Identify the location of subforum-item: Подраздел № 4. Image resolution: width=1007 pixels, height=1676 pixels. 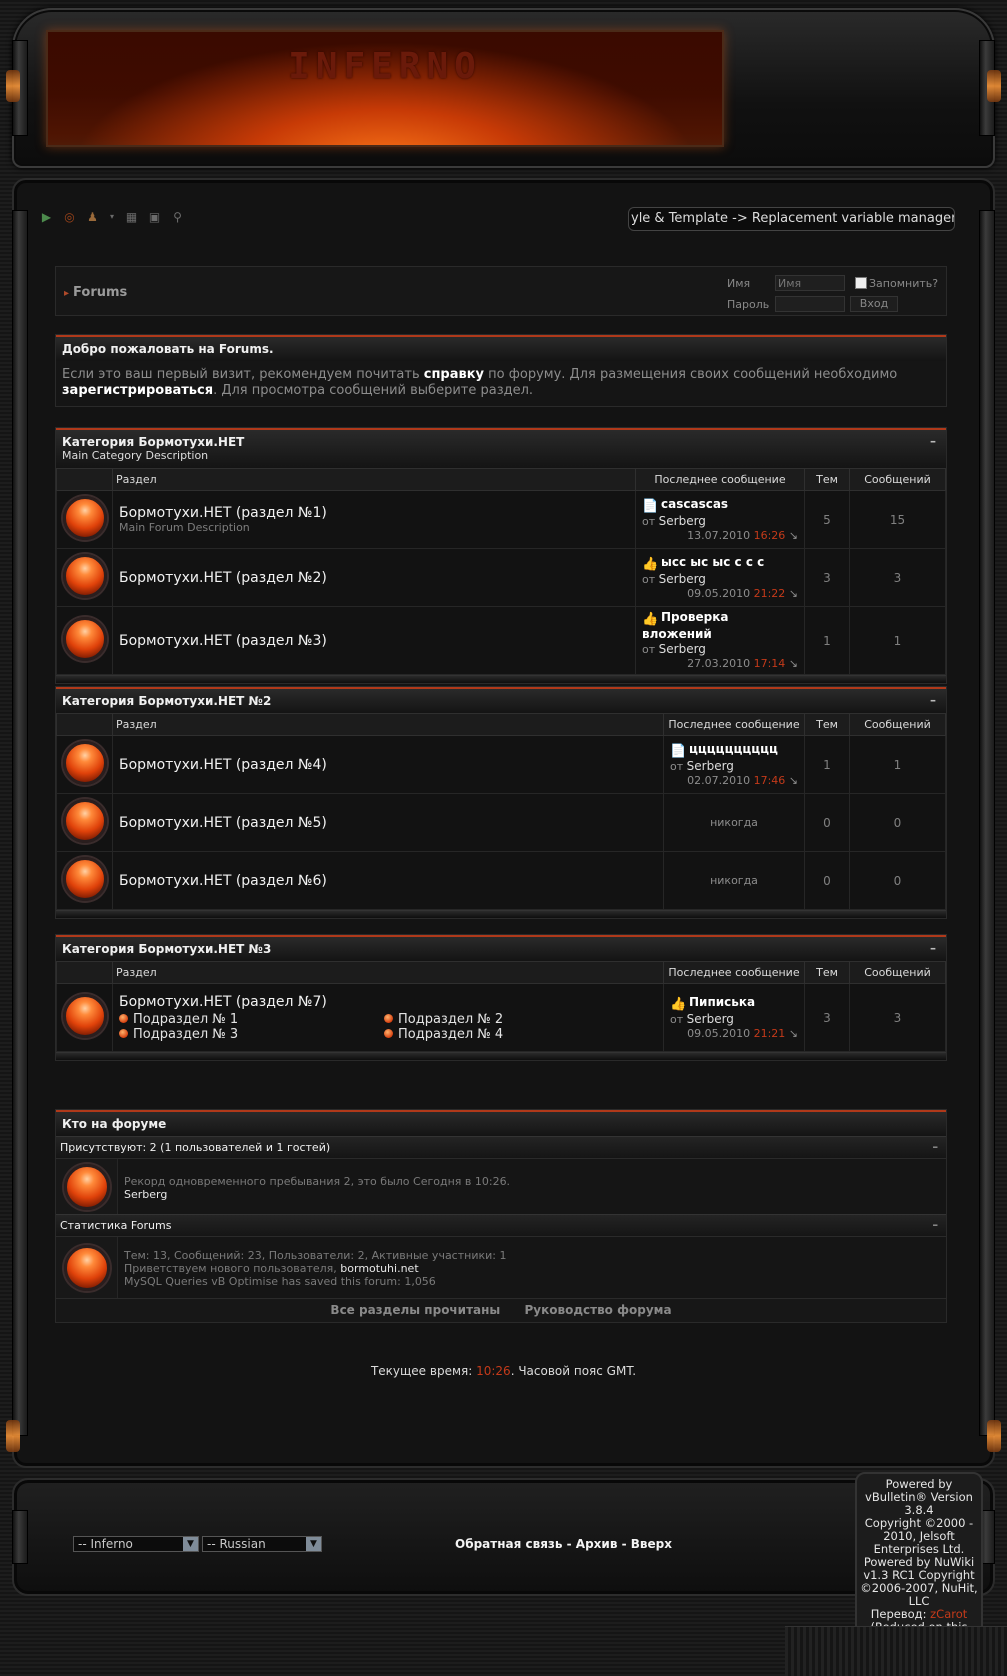
(484, 1034).